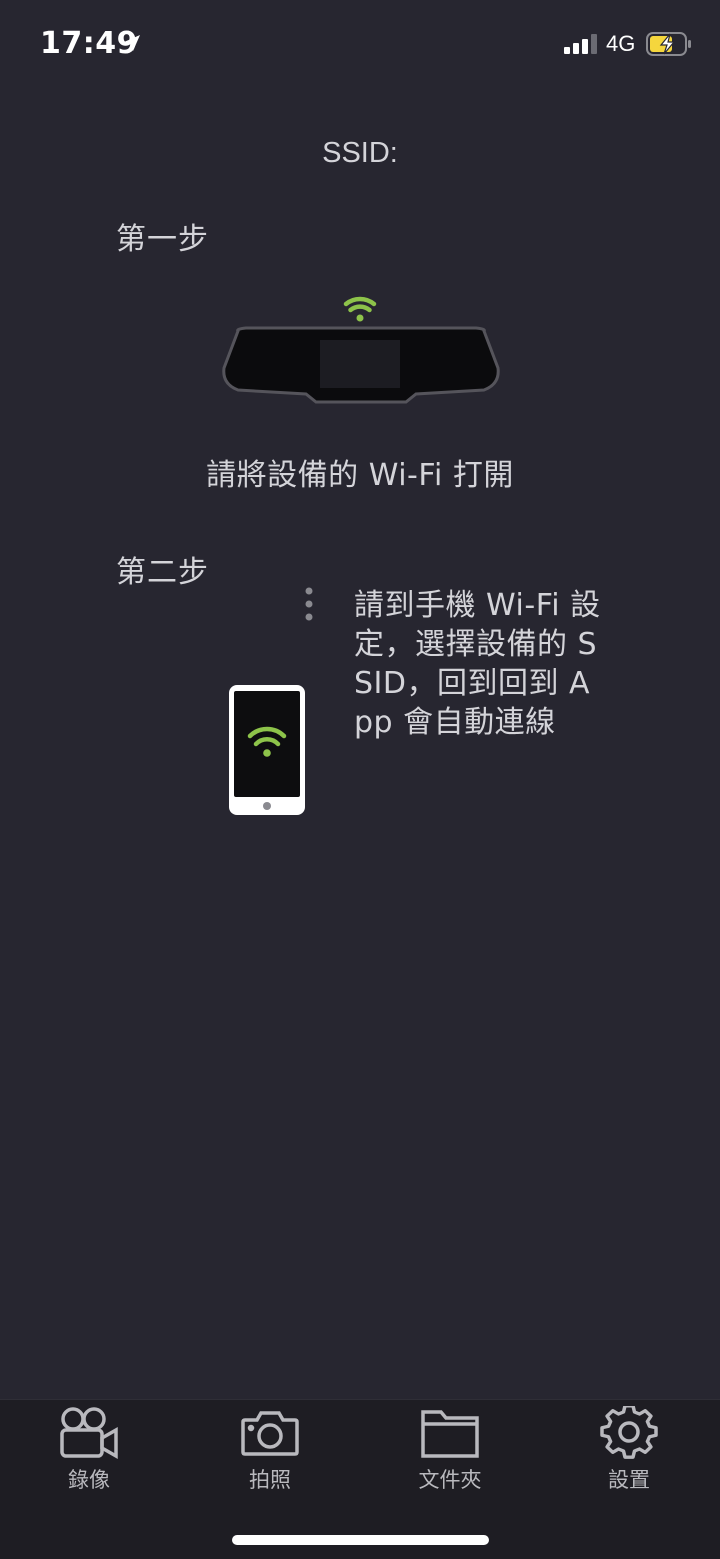 Image resolution: width=720 pixels, height=1559 pixels. What do you see at coordinates (162, 239) in the screenshot?
I see `step1-title: 第一步` at bounding box center [162, 239].